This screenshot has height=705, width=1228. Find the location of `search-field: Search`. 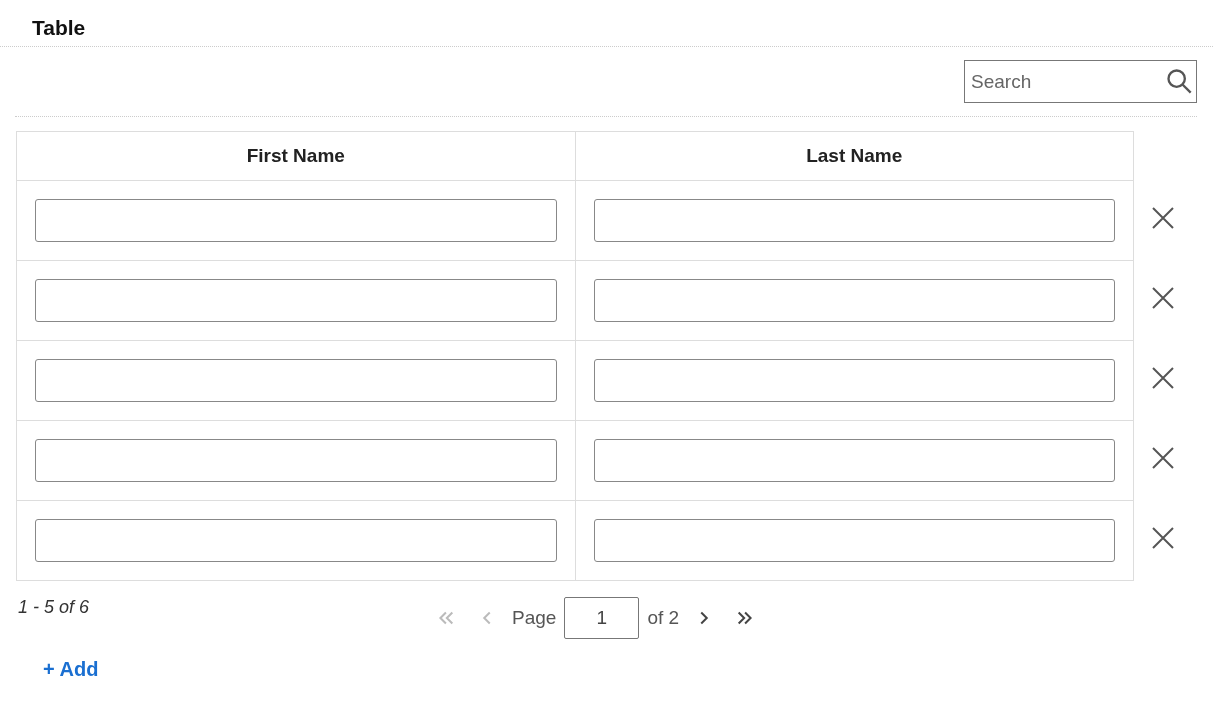

search-field: Search is located at coordinates (1080, 81).